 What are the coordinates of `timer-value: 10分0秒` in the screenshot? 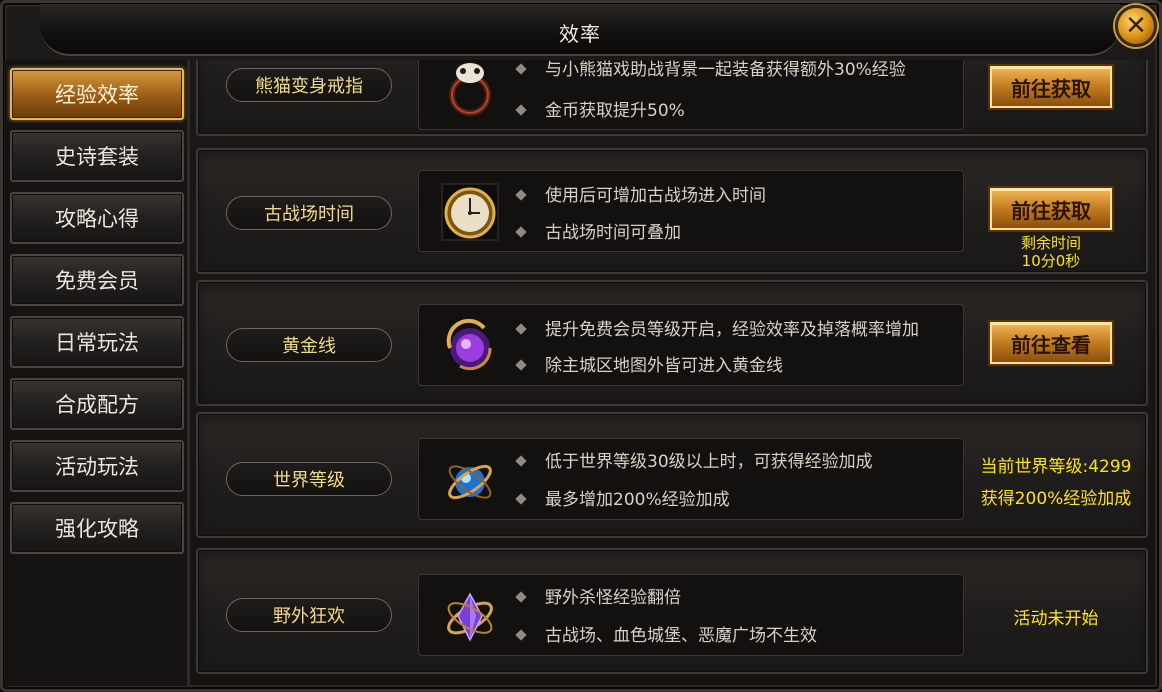 It's located at (1051, 261).